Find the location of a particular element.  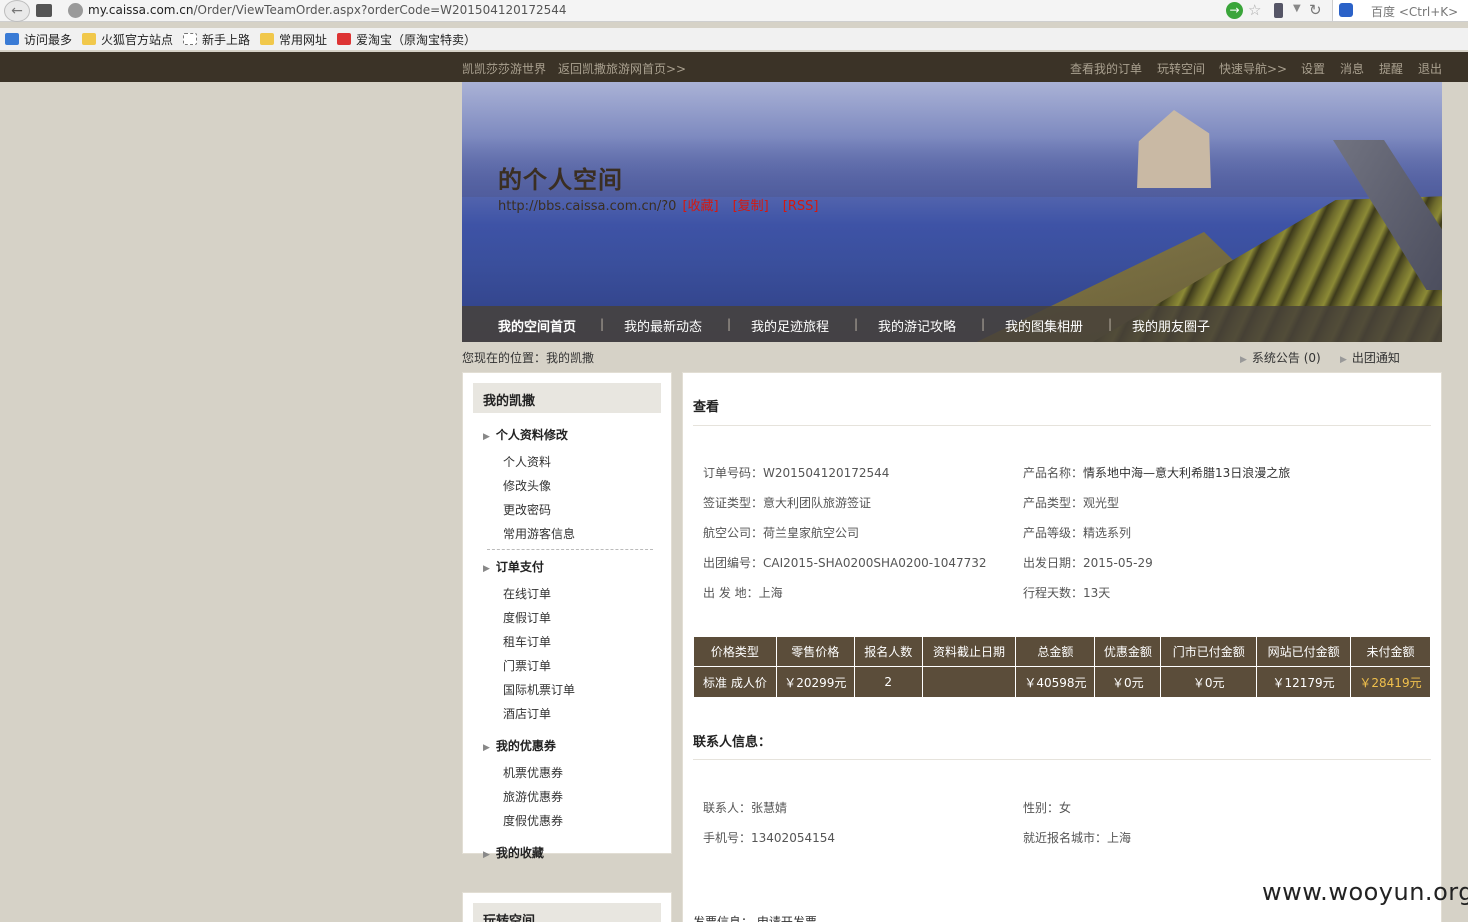

table-cell: ￥40598元 is located at coordinates (1055, 682).